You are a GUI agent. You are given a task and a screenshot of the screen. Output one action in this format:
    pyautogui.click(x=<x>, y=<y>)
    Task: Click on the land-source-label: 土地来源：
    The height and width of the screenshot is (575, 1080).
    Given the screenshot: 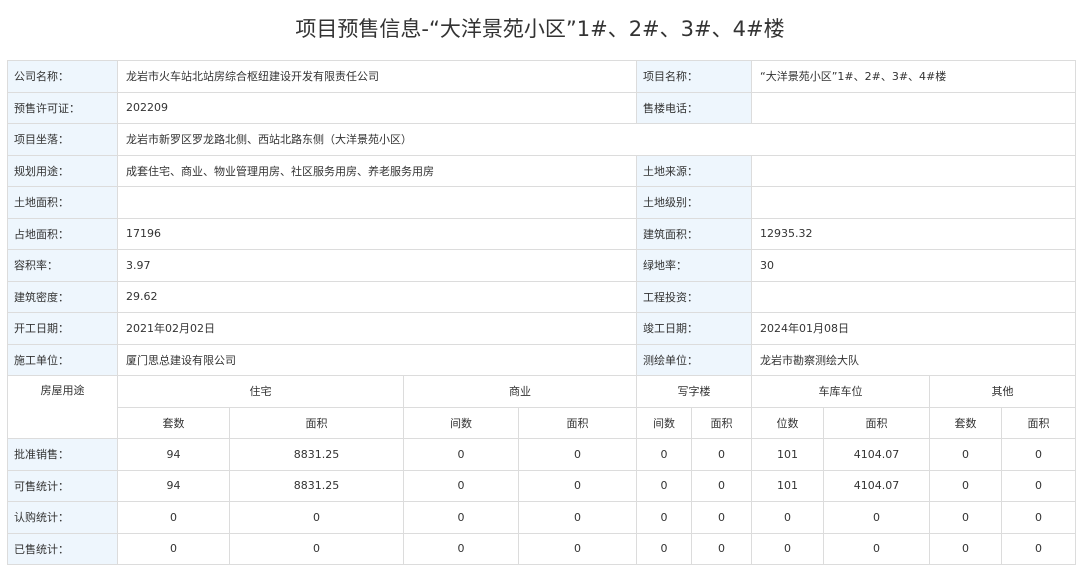 What is the action you would take?
    pyautogui.click(x=694, y=170)
    